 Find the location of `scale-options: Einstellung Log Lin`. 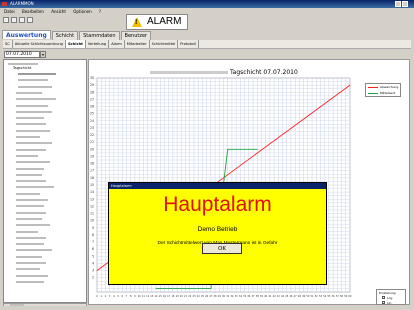

scale-options: Einstellung Log Lin is located at coordinates (391, 297).